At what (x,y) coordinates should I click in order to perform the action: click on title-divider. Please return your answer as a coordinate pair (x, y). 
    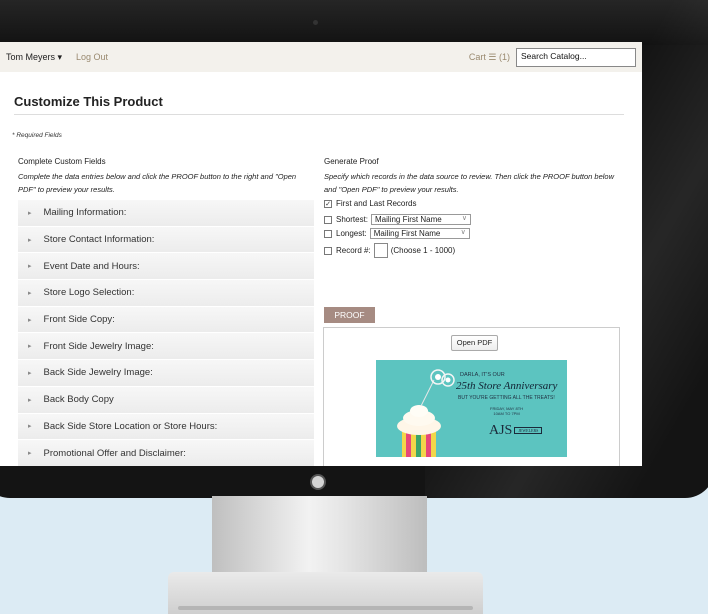
    Looking at the image, I should click on (319, 114).